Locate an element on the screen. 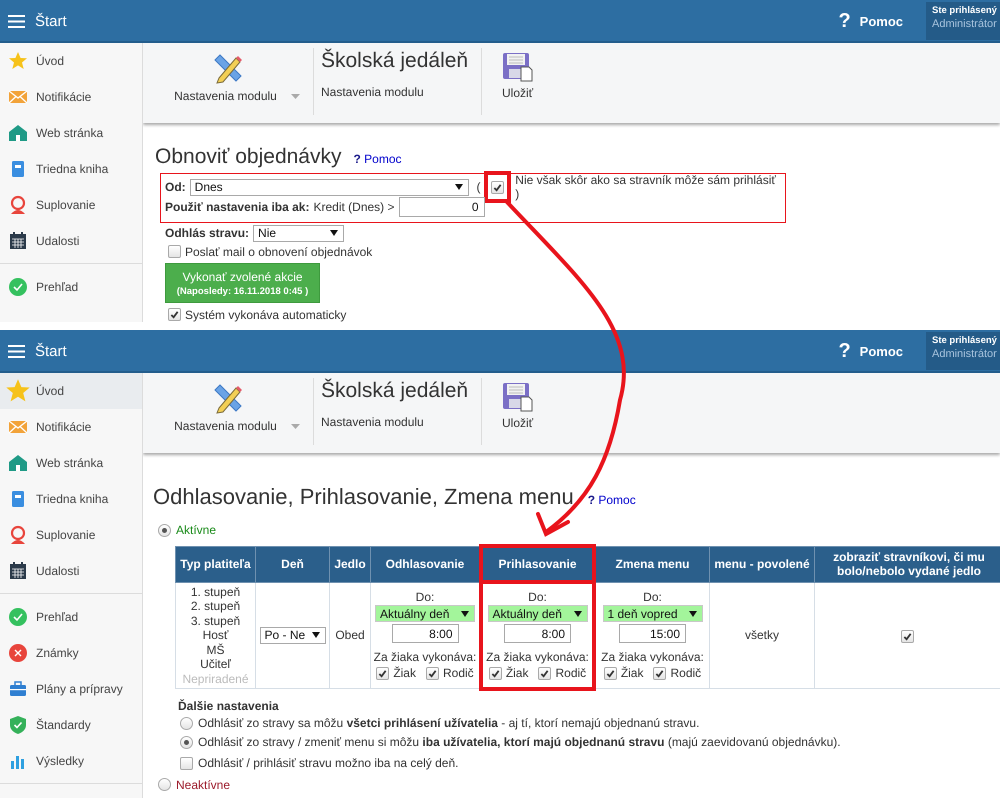 This screenshot has width=1000, height=798. radio-label: Aktívne is located at coordinates (196, 530).